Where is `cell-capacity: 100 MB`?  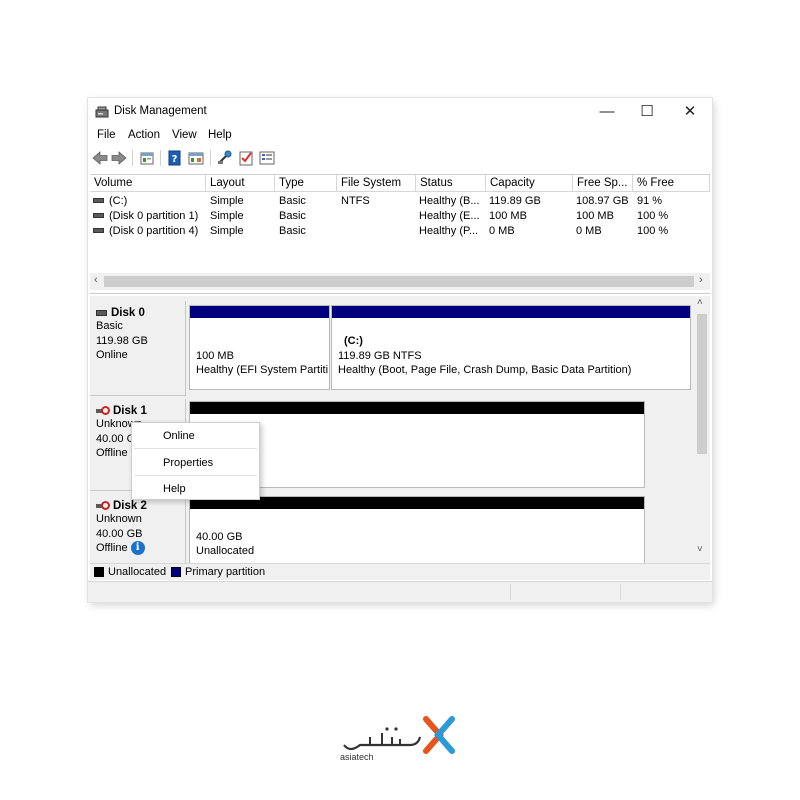 cell-capacity: 100 MB is located at coordinates (508, 216).